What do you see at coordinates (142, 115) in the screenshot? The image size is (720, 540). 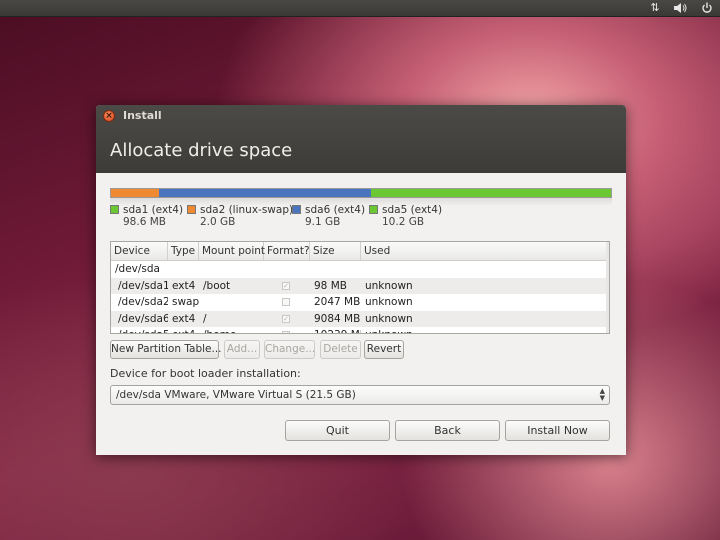 I see `window-title: Install` at bounding box center [142, 115].